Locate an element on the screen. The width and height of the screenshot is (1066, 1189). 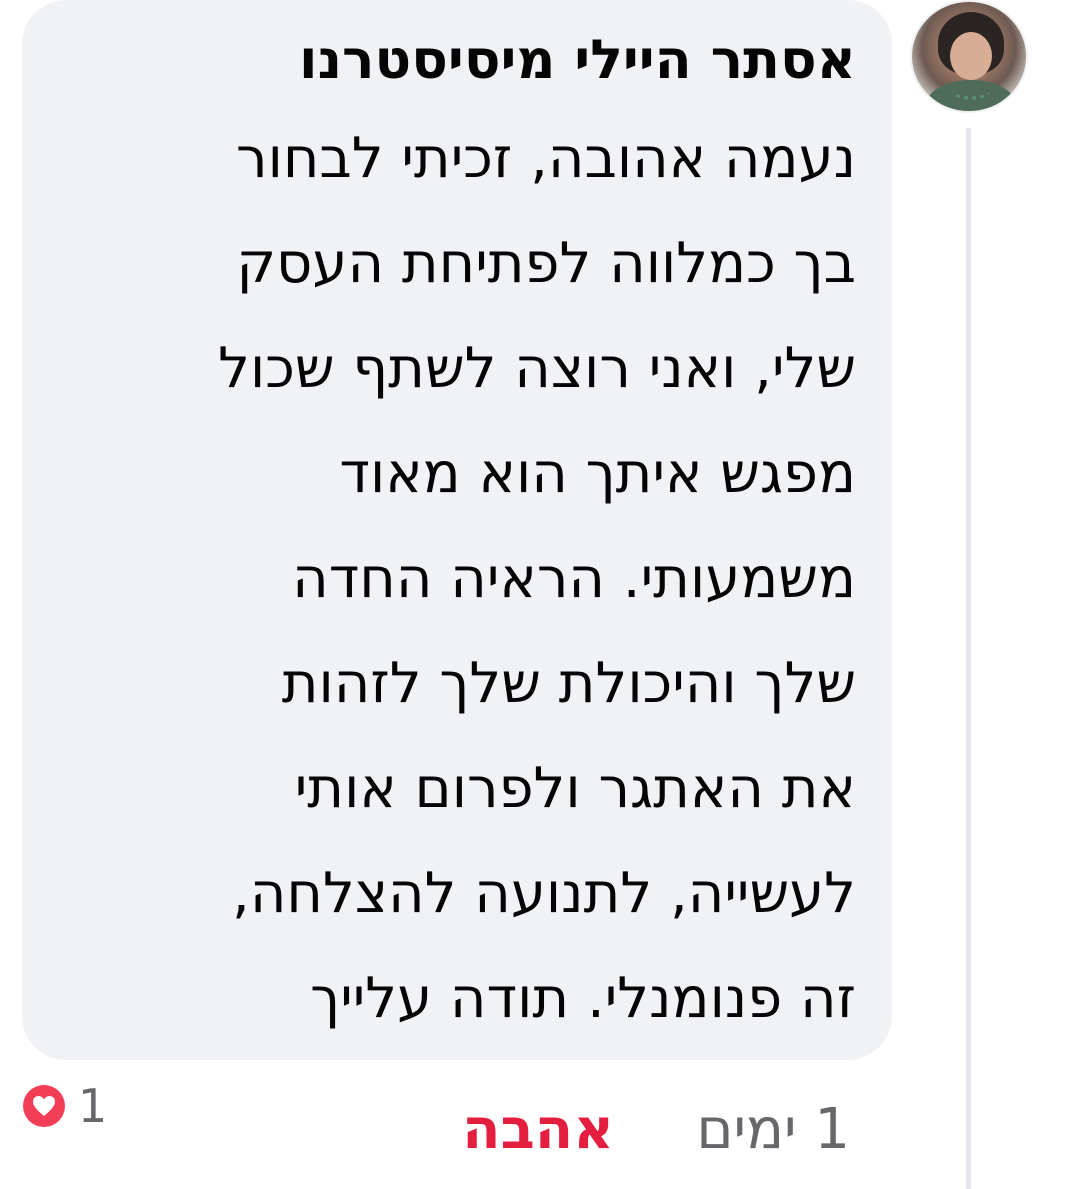
avatar-necklace is located at coordinates (971, 91).